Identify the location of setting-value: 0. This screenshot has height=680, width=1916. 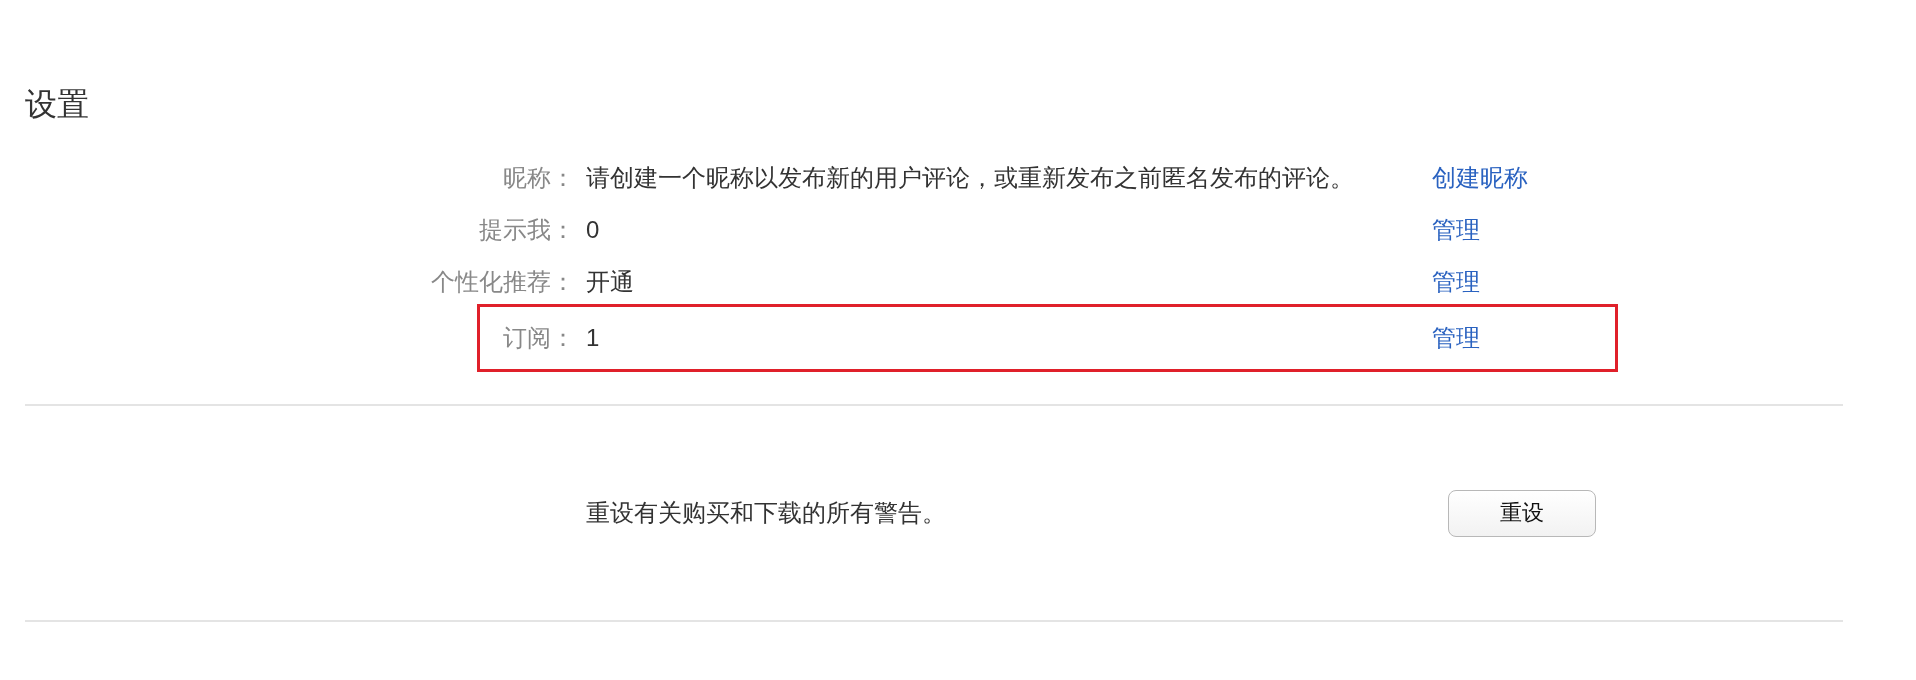
(593, 230).